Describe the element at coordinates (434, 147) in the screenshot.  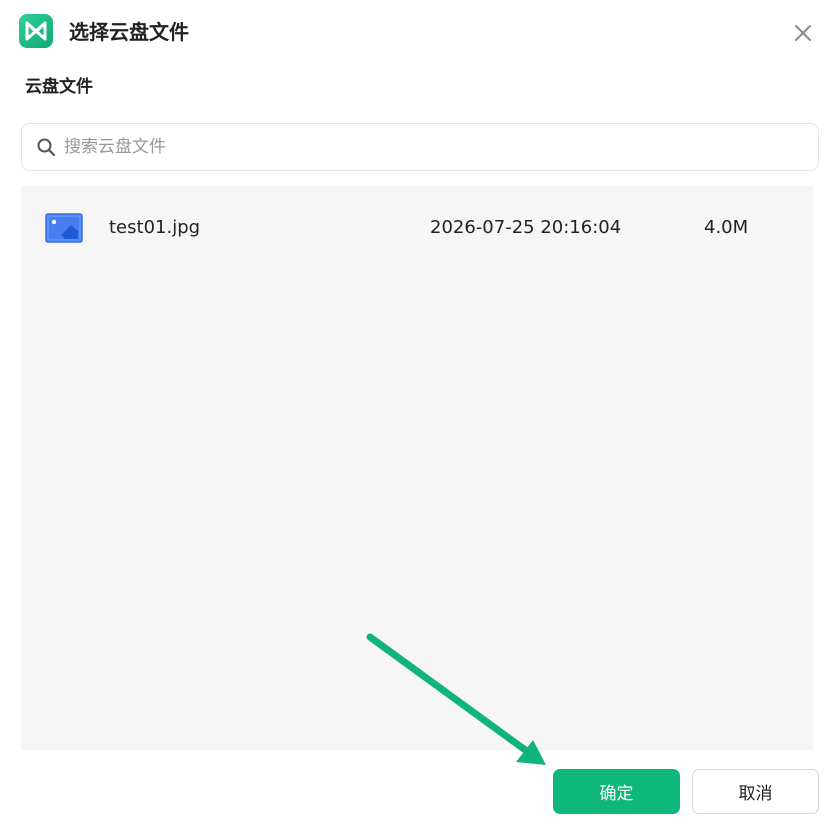
I see `search-input` at that location.